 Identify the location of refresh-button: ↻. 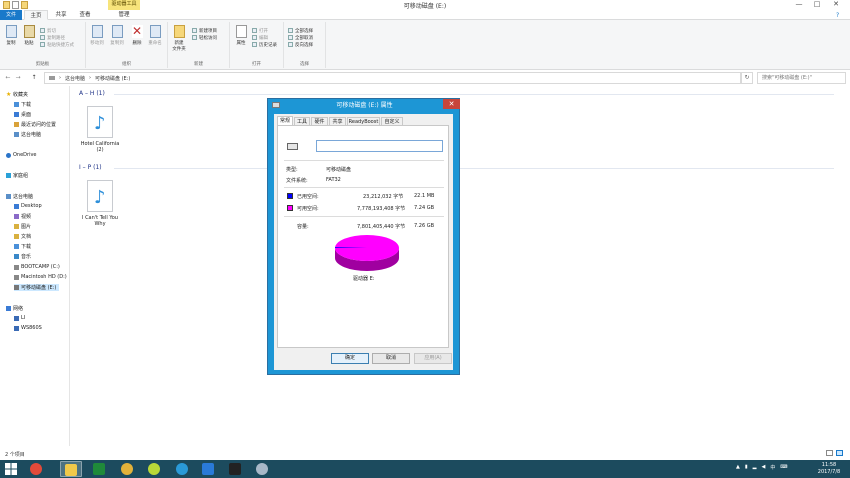
(747, 78).